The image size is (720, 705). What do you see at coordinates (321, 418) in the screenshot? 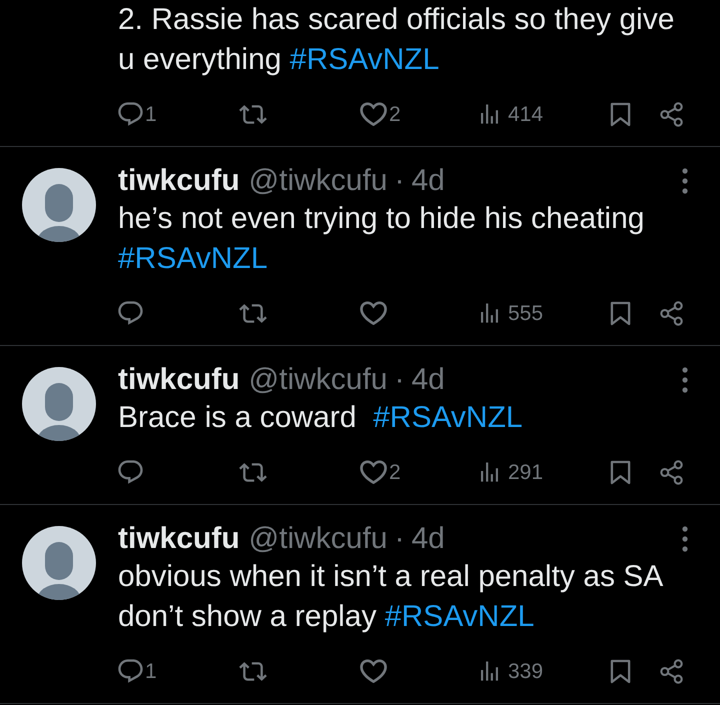
I see `tweet-text: Brace is a coward #RSAvNZL` at bounding box center [321, 418].